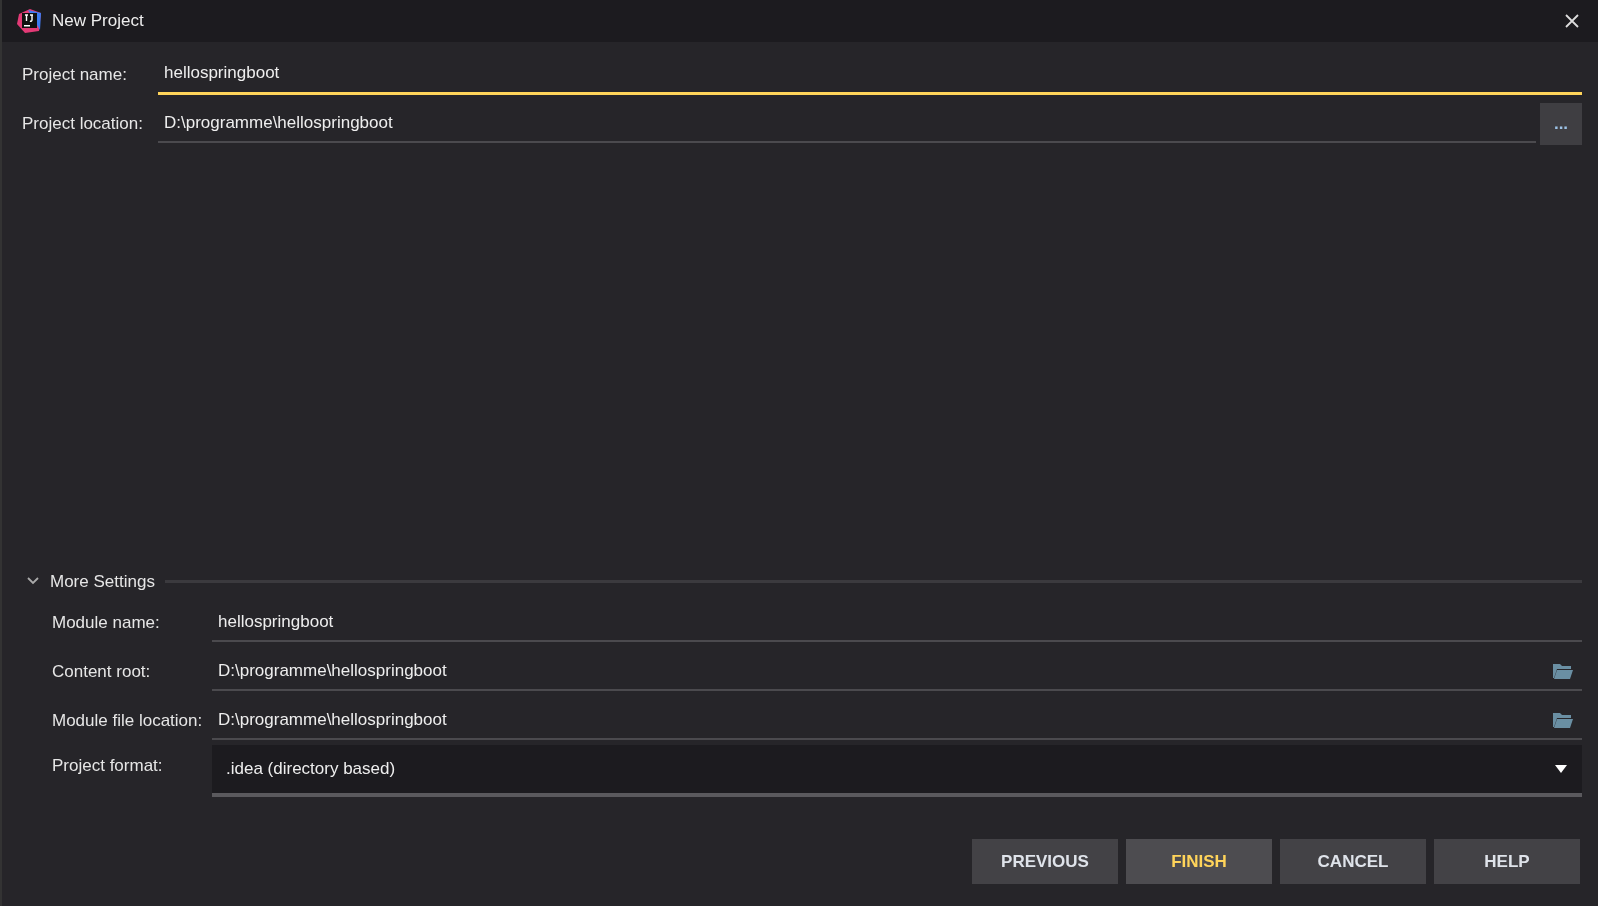  Describe the element at coordinates (83, 123) in the screenshot. I see `field-label: Project location:` at that location.